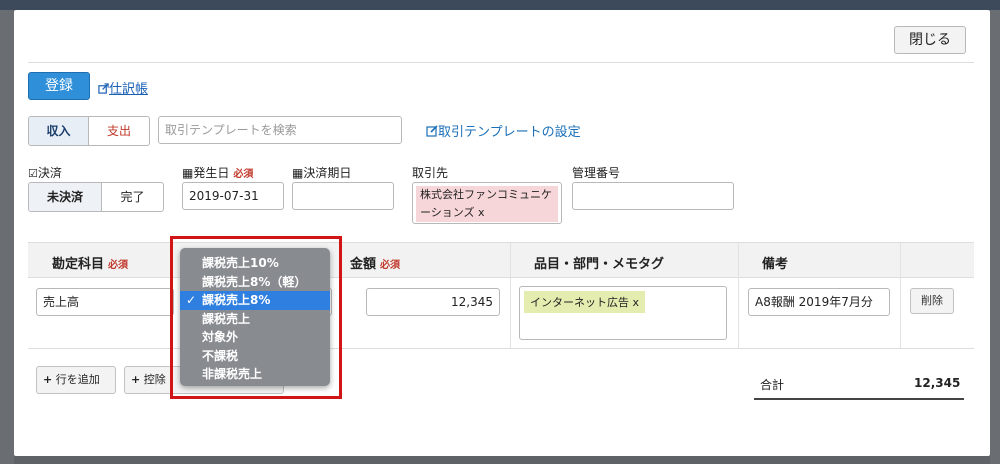 This screenshot has height=464, width=1000. I want to click on add-row-label: 行を追加, so click(77, 379).